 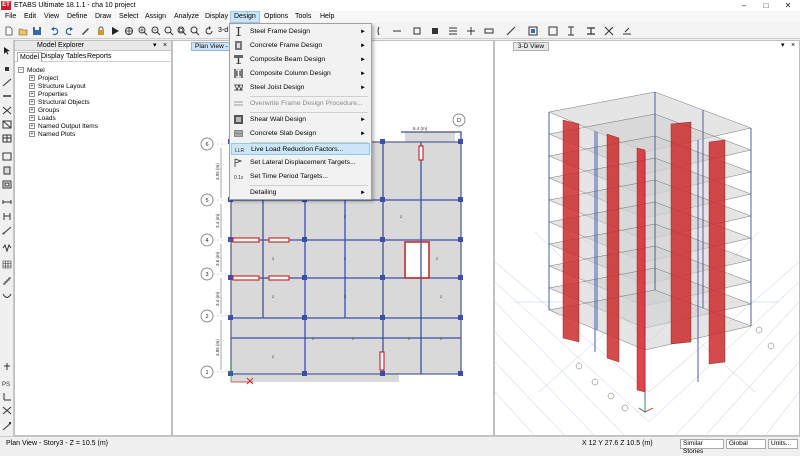 I want to click on toolbar-brace-icon, so click(x=609, y=31).